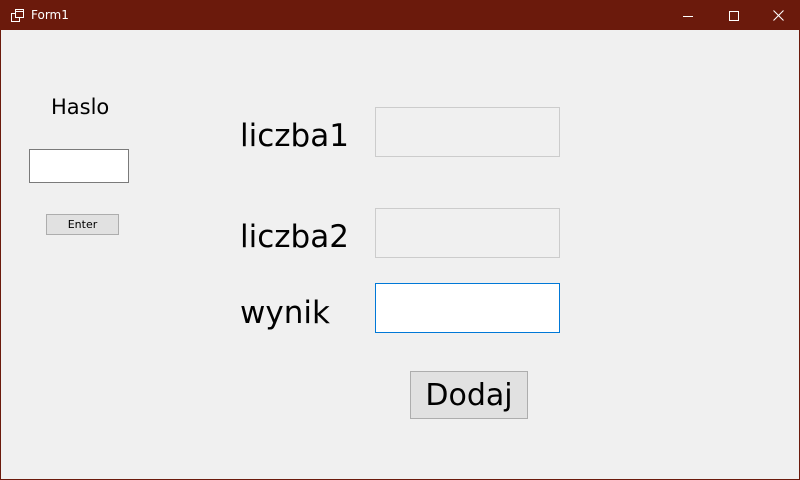 This screenshot has width=800, height=480. I want to click on password-label: Haslo, so click(80, 107).